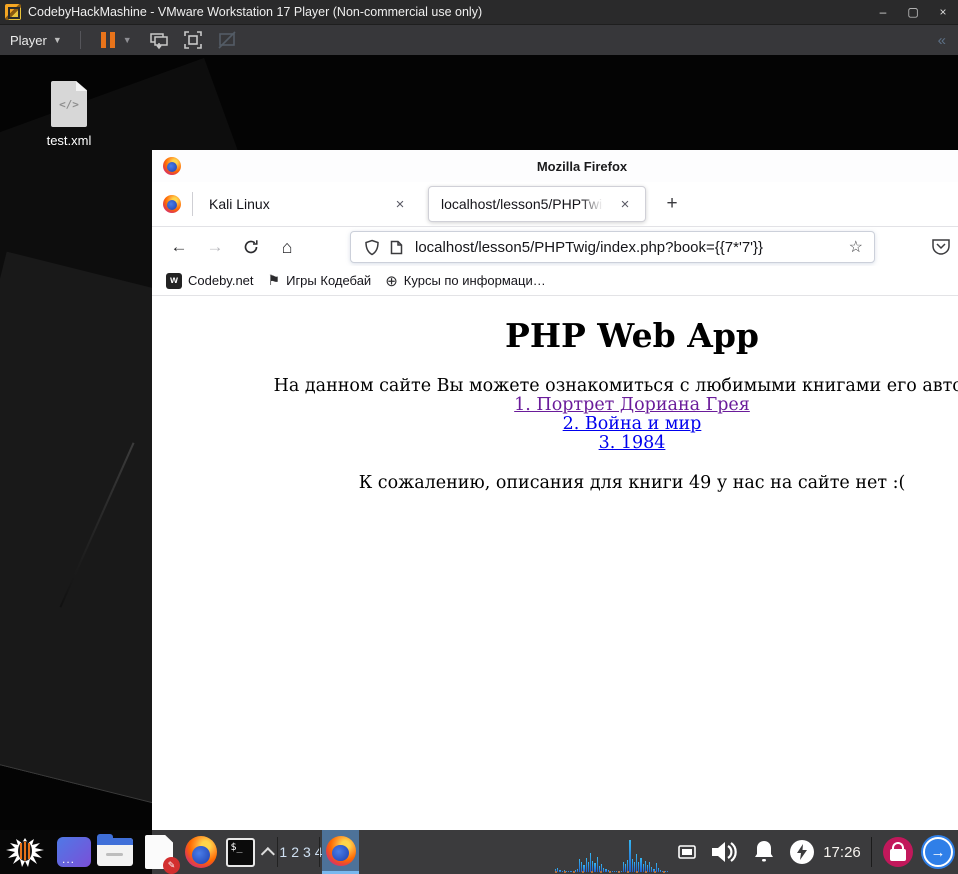 This screenshot has height=874, width=958. I want to click on minimize-button: –, so click(883, 12).